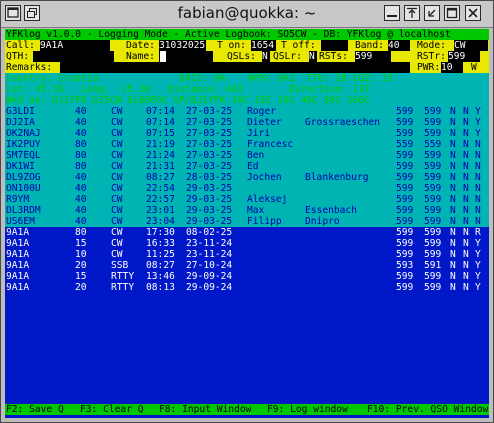  Describe the element at coordinates (431, 56) in the screenshot. I see `rstr-label: RSTr:` at that location.